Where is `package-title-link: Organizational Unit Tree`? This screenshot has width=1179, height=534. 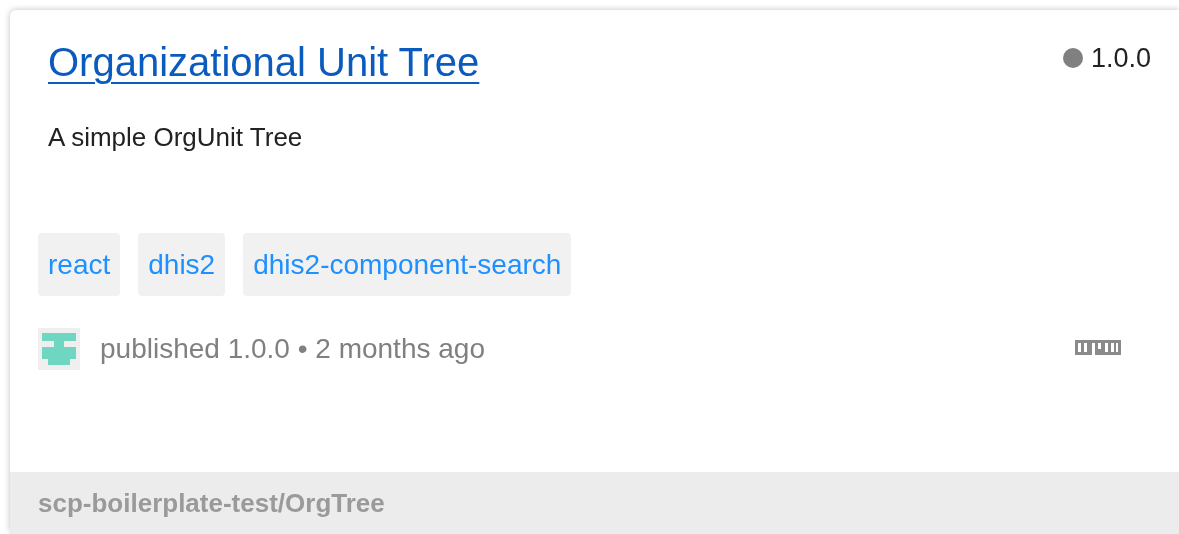 package-title-link: Organizational Unit Tree is located at coordinates (264, 62).